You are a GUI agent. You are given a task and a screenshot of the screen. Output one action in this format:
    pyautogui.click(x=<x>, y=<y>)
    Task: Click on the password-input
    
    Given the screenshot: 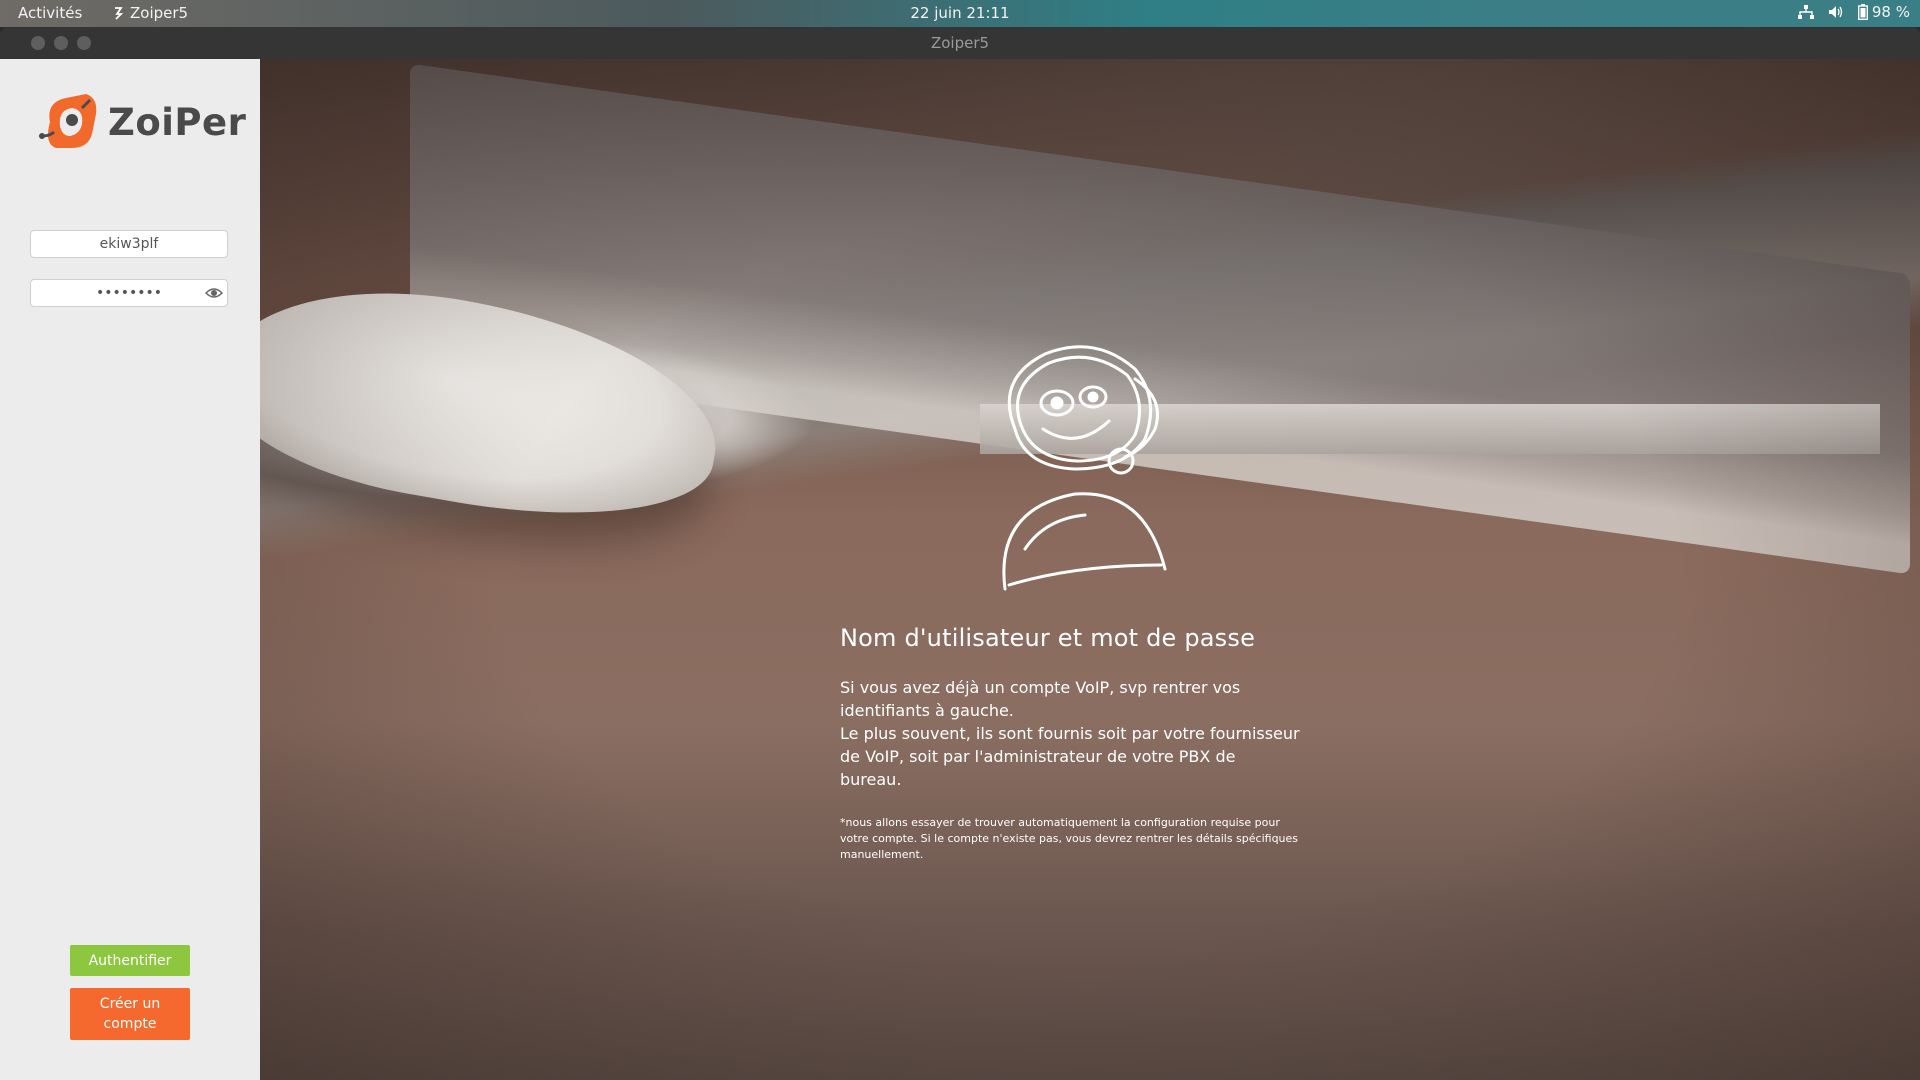 What is the action you would take?
    pyautogui.click(x=129, y=293)
    